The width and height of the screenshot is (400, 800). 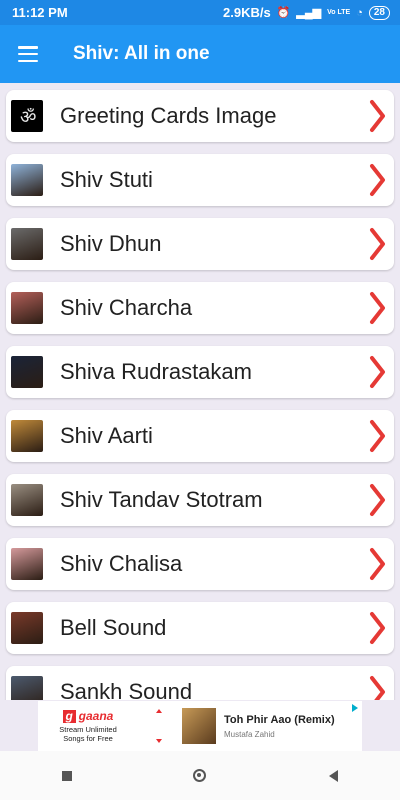 I want to click on system-nav-bar, so click(x=200, y=775).